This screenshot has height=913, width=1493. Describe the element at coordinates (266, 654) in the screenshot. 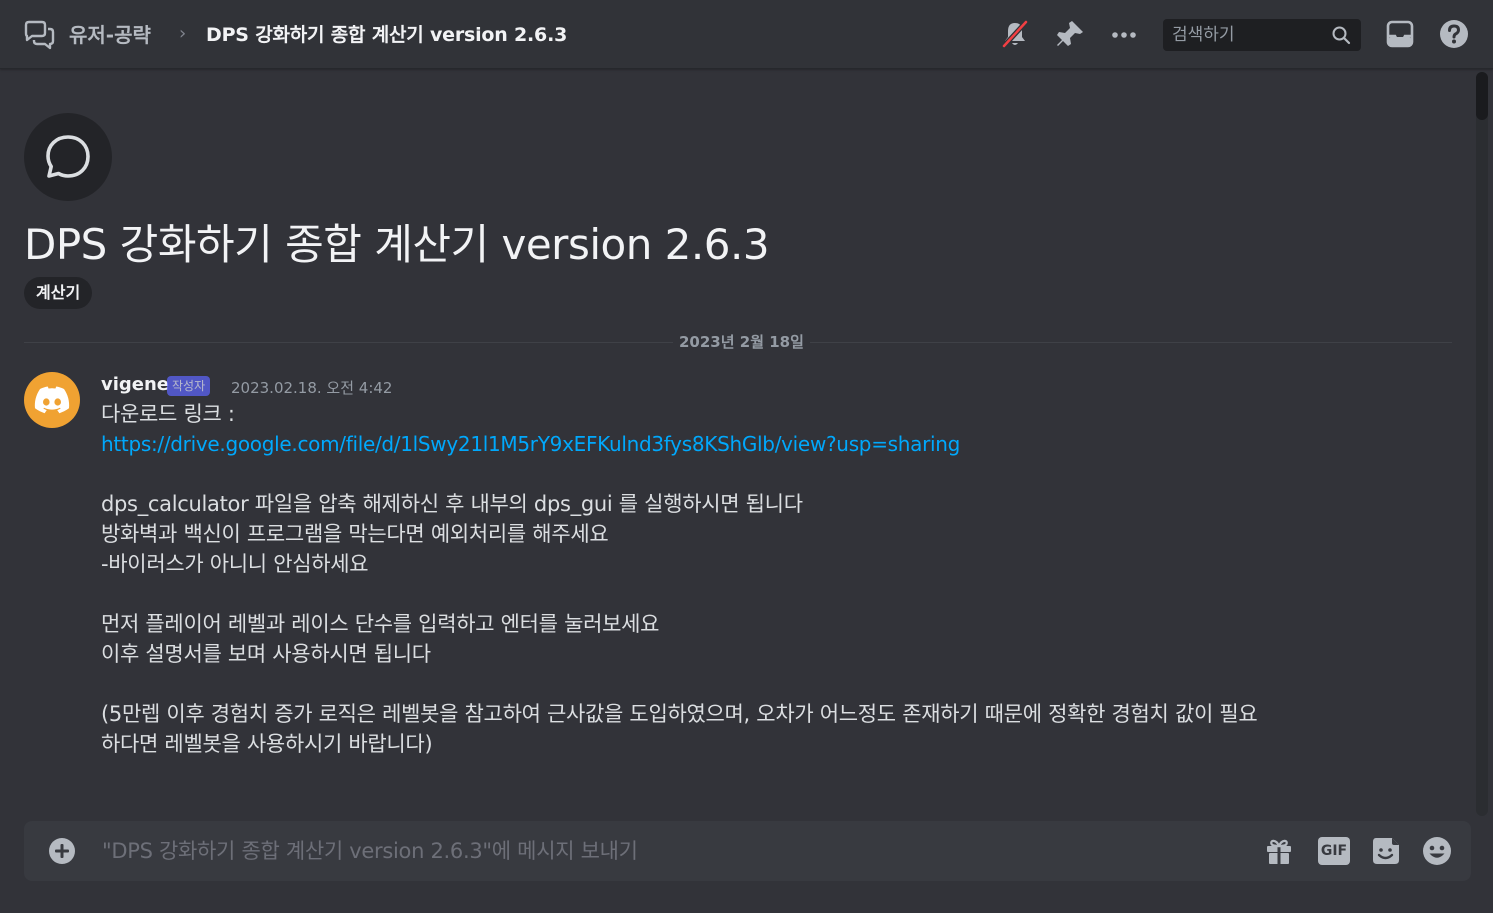

I see `message-line: 이후 설명서를 보며 사용하시면 됩니다` at that location.